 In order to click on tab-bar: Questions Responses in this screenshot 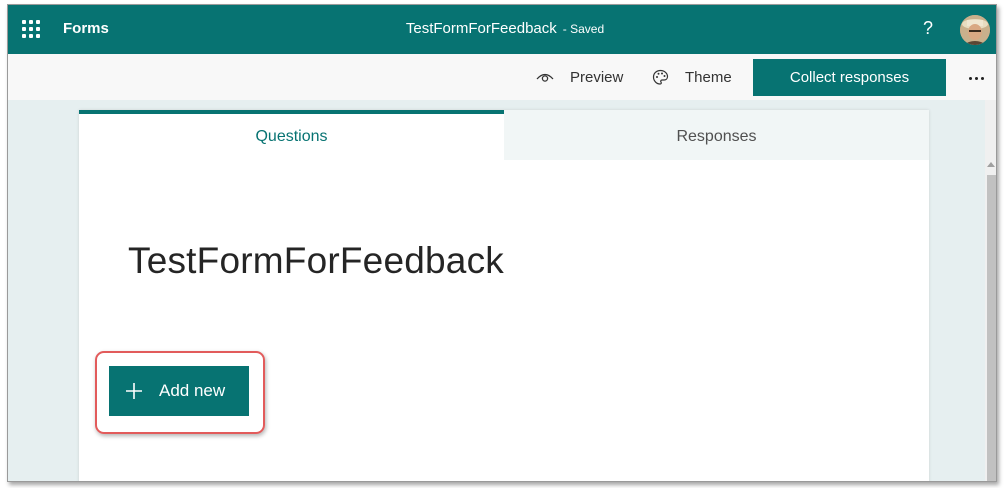, I will do `click(504, 135)`.